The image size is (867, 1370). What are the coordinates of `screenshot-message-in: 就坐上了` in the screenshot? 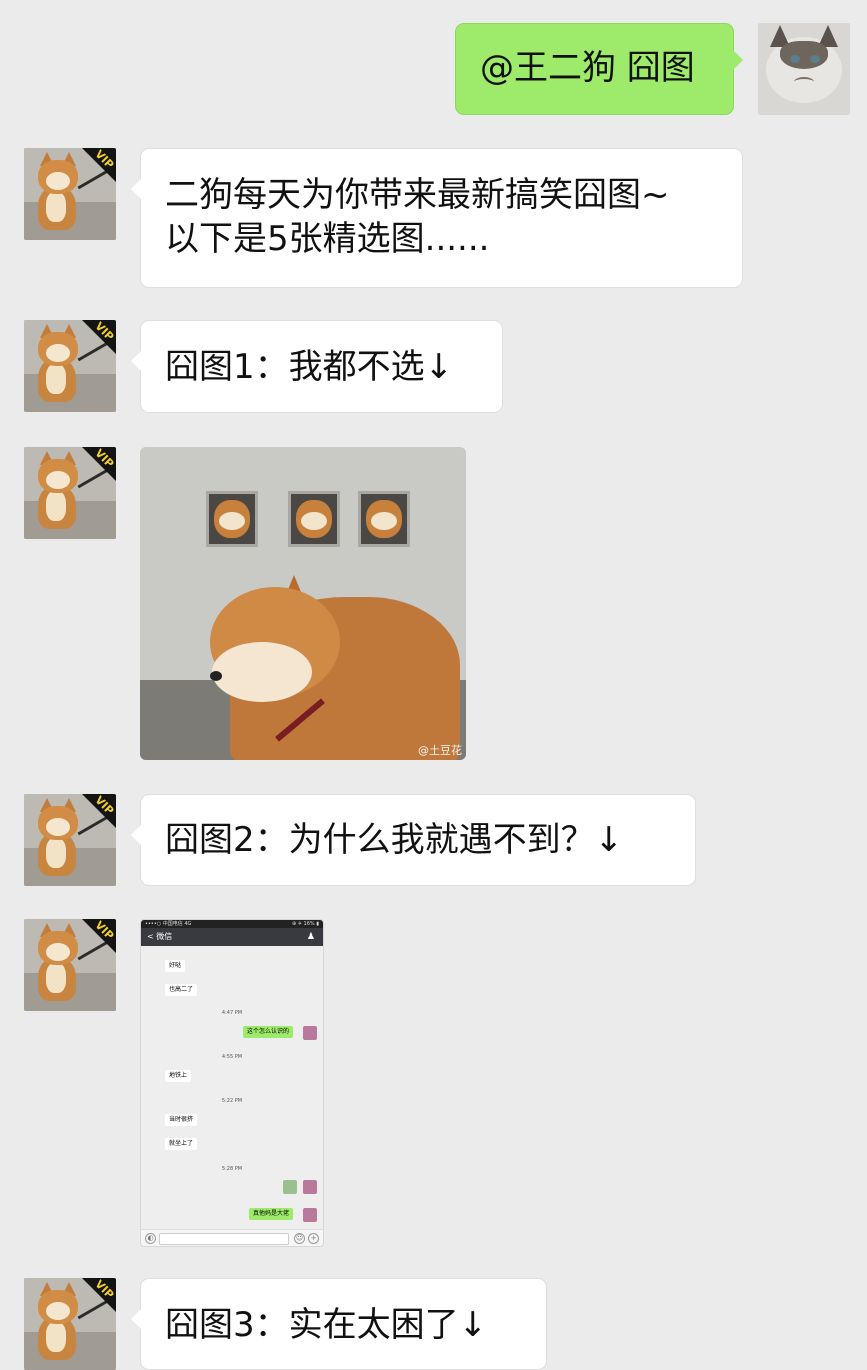 It's located at (181, 1144).